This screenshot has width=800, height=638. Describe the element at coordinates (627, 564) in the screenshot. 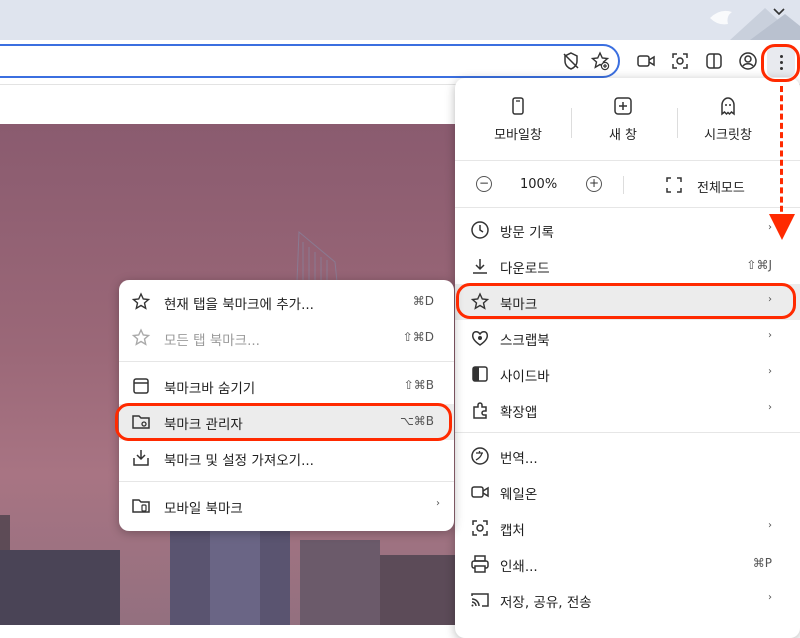

I see `menu-item-print: 인쇄... ⌘P` at that location.